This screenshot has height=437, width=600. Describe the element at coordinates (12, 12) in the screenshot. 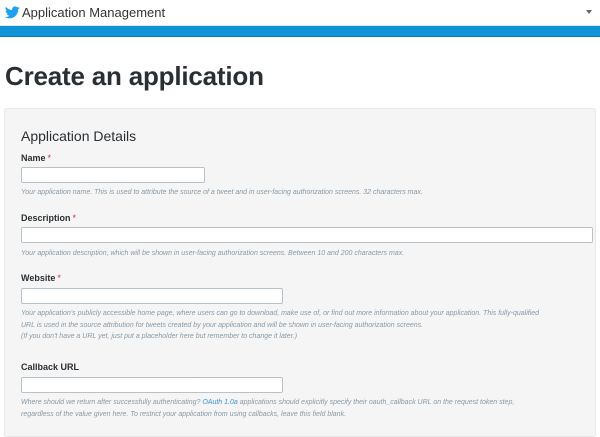

I see `twitter-bird-icon` at that location.